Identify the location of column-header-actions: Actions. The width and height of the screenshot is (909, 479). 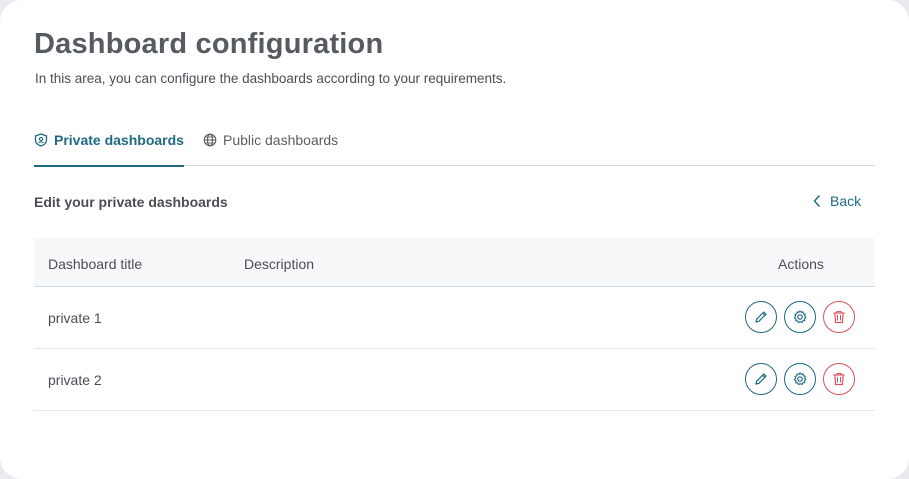
(801, 264).